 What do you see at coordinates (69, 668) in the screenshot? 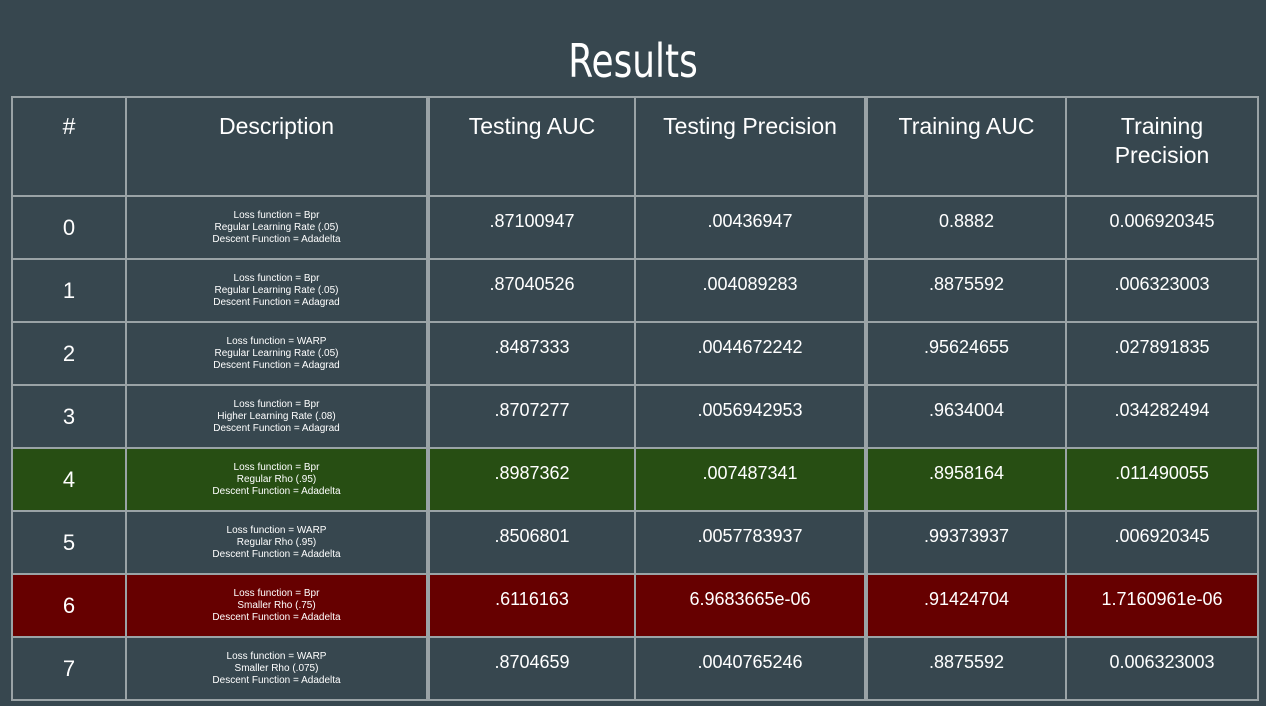
I see `row-number: 7` at bounding box center [69, 668].